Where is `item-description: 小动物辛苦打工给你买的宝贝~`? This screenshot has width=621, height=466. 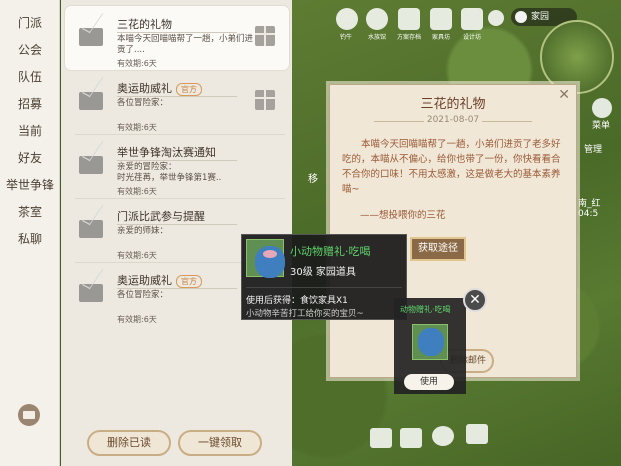 item-description: 小动物辛苦打工给你买的宝贝~ is located at coordinates (305, 314).